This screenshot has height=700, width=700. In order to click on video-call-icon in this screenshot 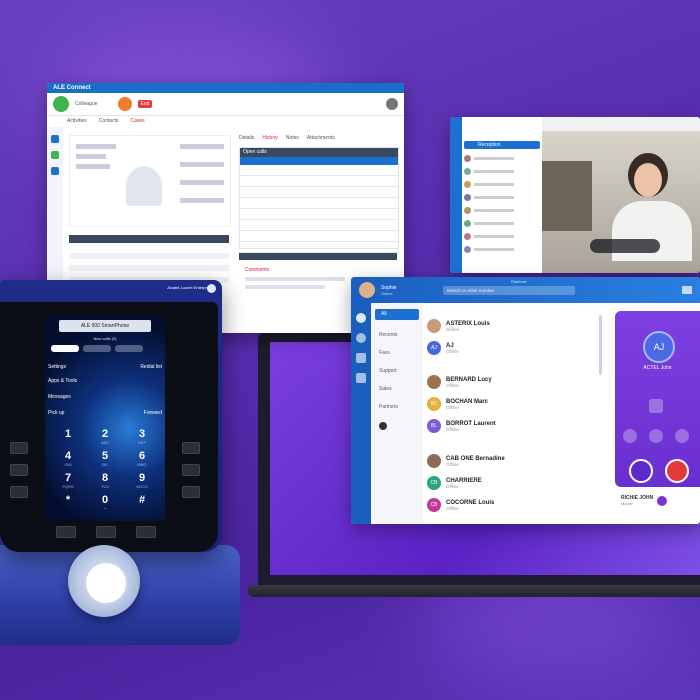, I will do `click(687, 290)`.